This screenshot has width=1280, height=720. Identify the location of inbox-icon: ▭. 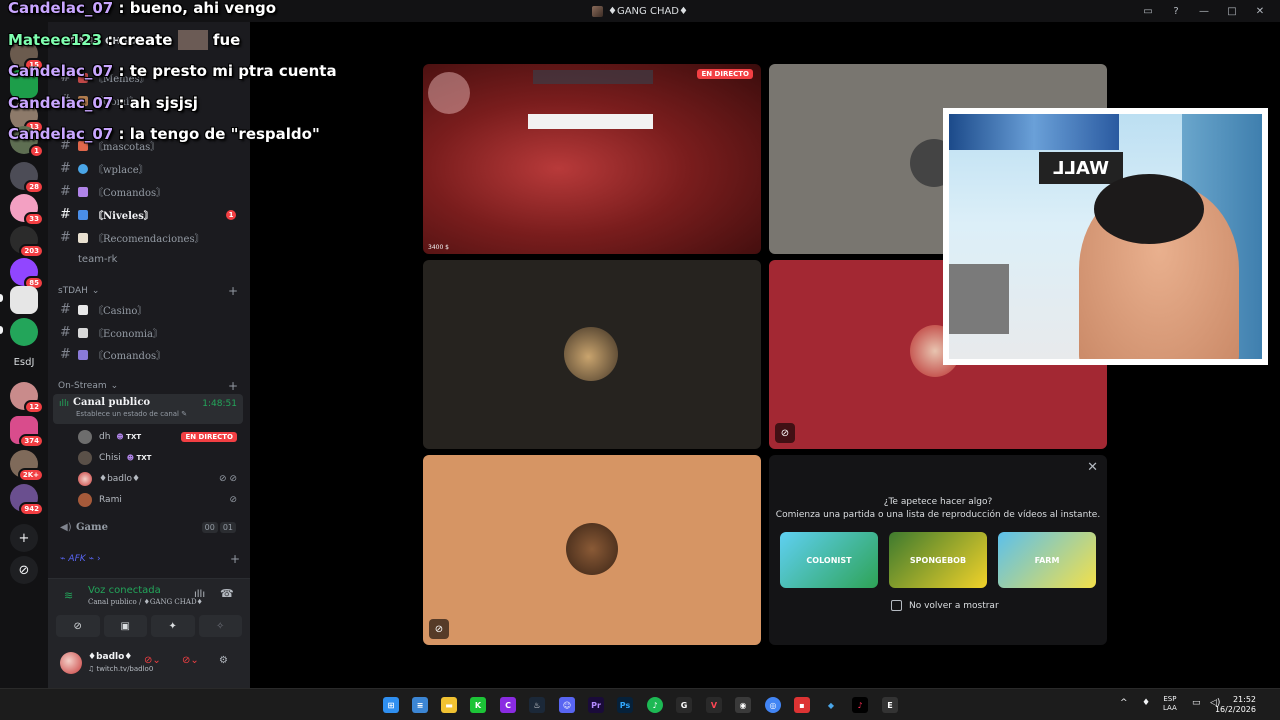
(1148, 11).